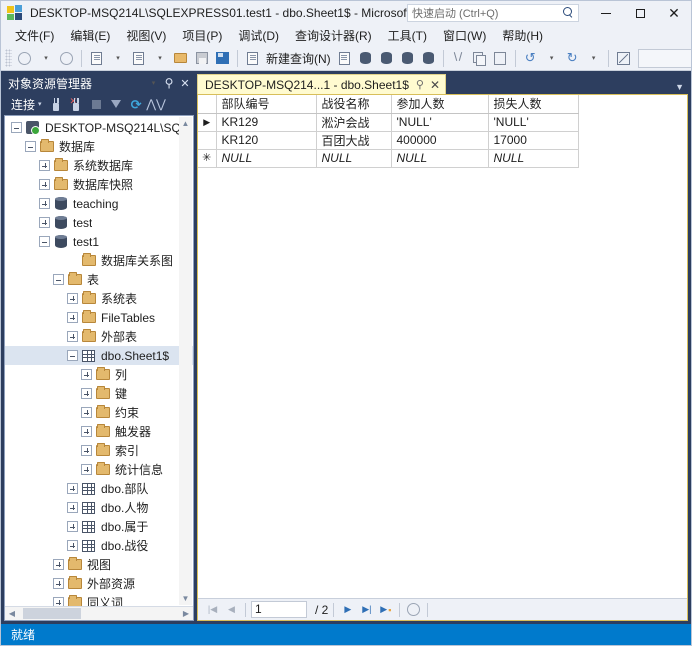  What do you see at coordinates (279, 609) in the screenshot?
I see `current-record-input: 1` at bounding box center [279, 609].